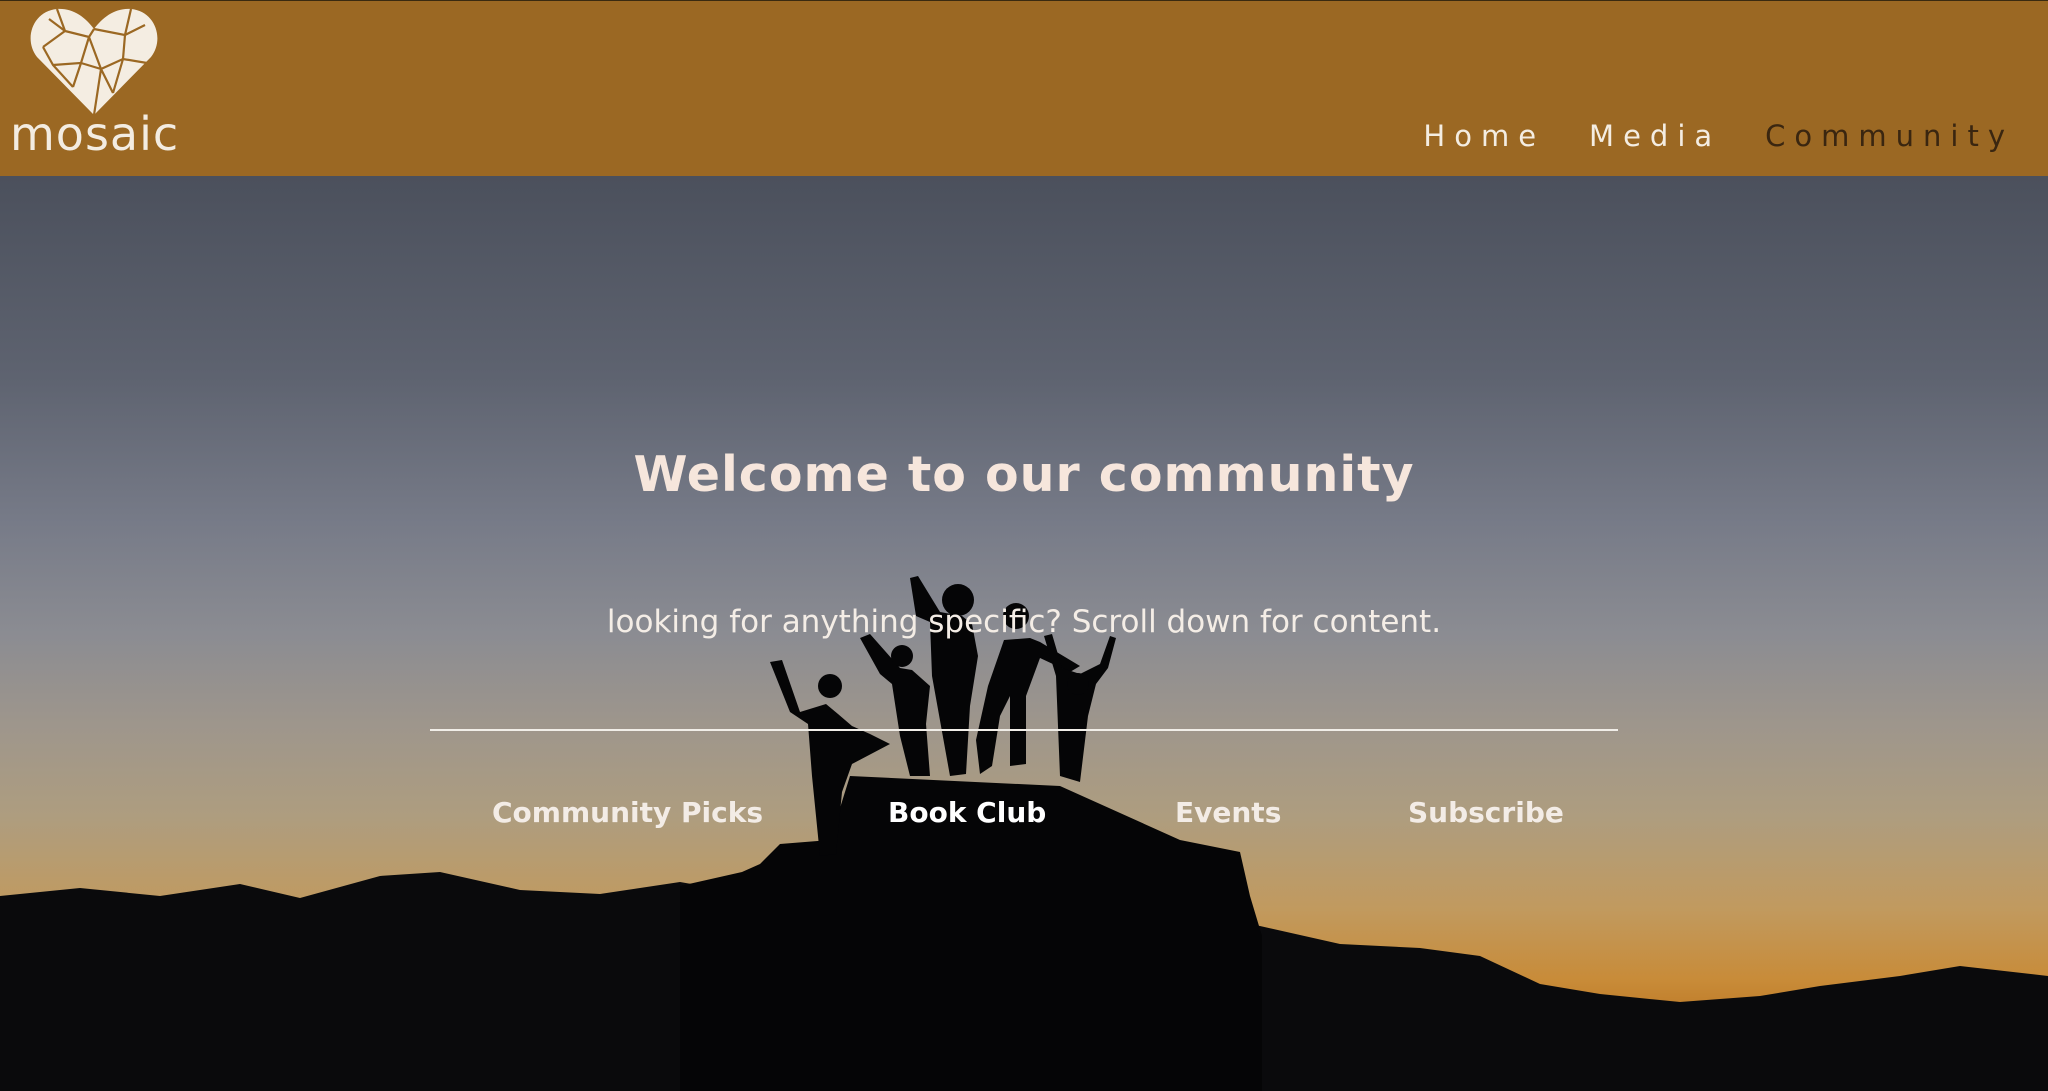 This screenshot has width=2048, height=1091. What do you see at coordinates (95, 134) in the screenshot?
I see `logo-text: mosaic` at bounding box center [95, 134].